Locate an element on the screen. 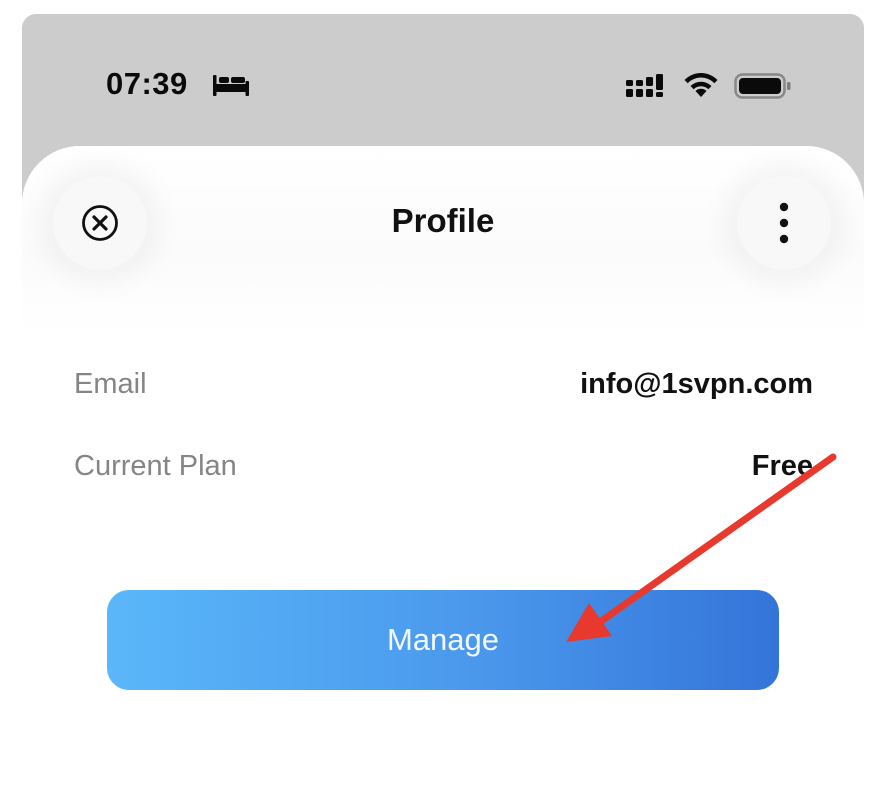 This screenshot has width=891, height=790. status-time: 07:39 is located at coordinates (147, 83).